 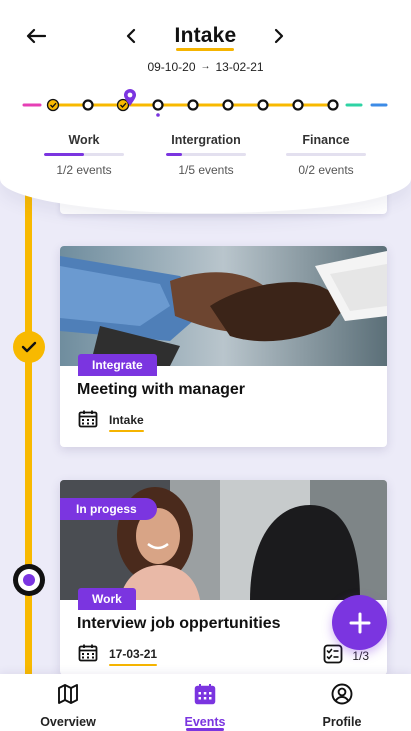 What do you see at coordinates (29, 347) in the screenshot?
I see `checkmark-icon` at bounding box center [29, 347].